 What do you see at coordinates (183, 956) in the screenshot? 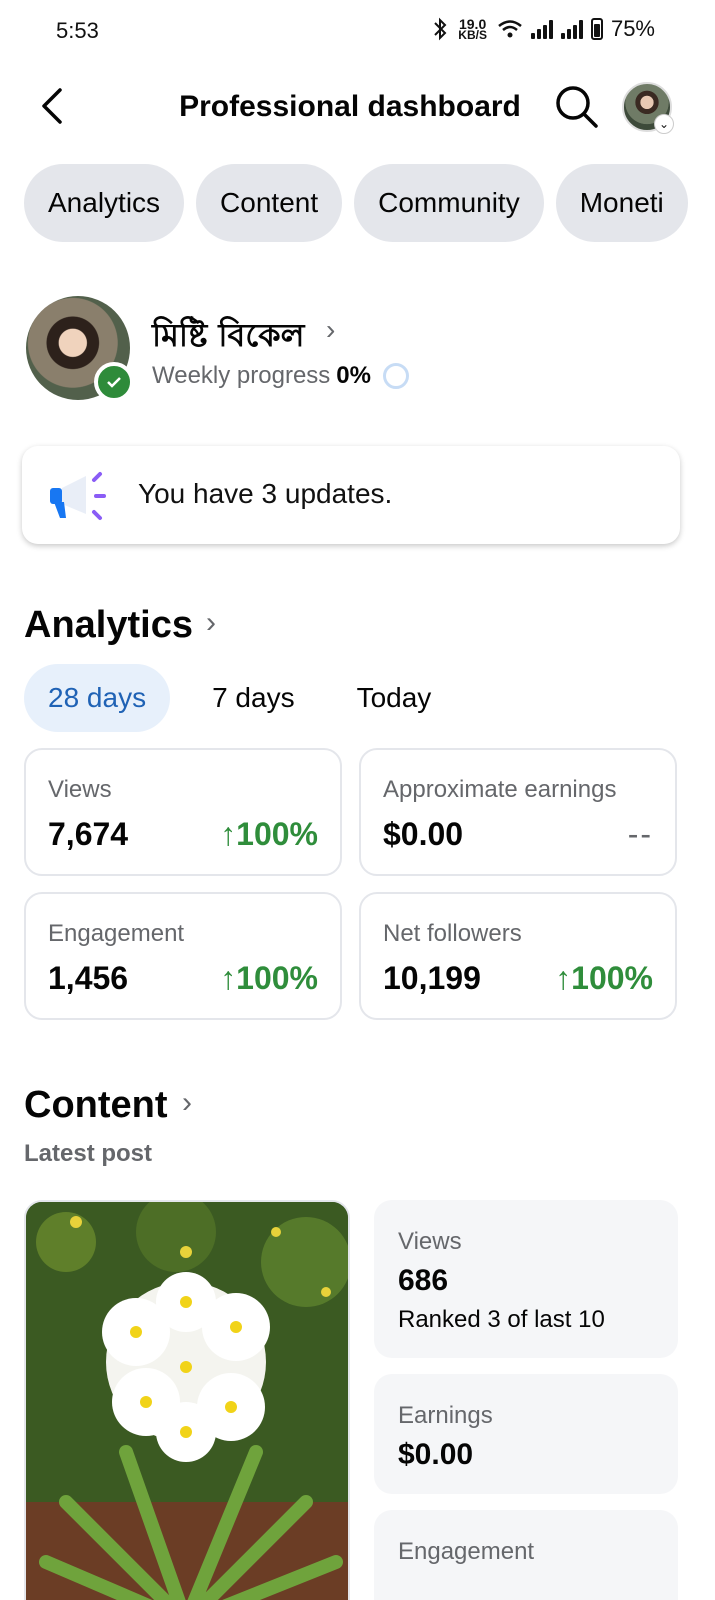
I see `metric-card-engagement: Engagement 1,456 ↑100%` at bounding box center [183, 956].